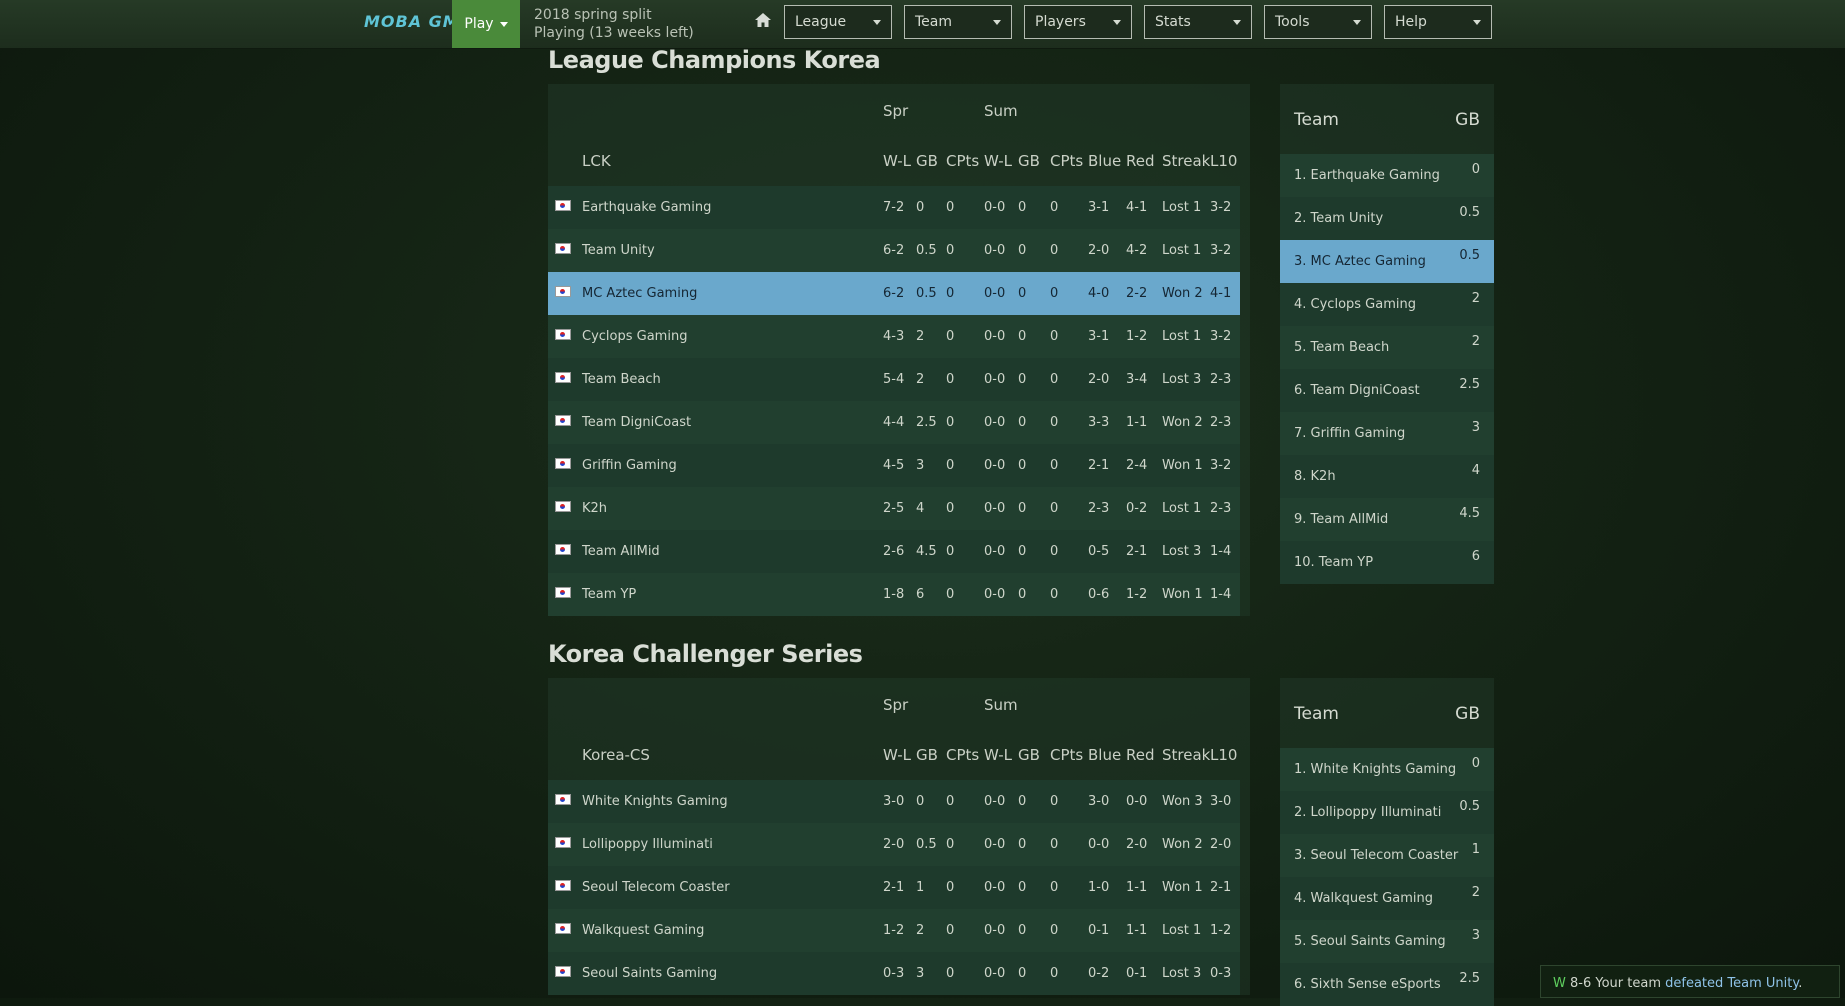 The width and height of the screenshot is (1845, 1006). I want to click on team-name-link: Seoul Saints Gaming, so click(649, 973).